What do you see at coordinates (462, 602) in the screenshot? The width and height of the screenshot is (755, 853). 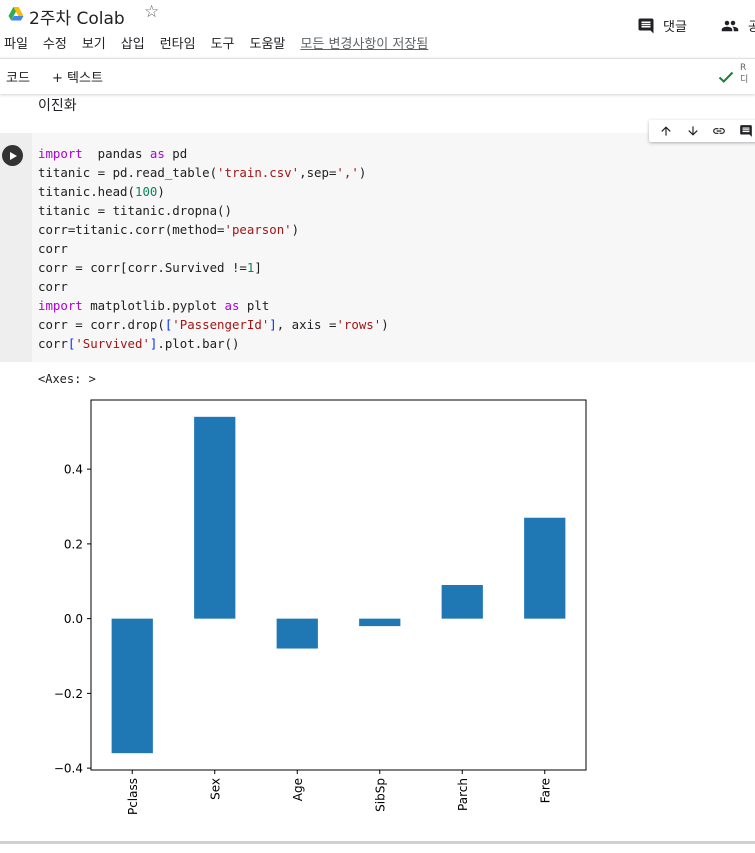 I see `bar-parch` at bounding box center [462, 602].